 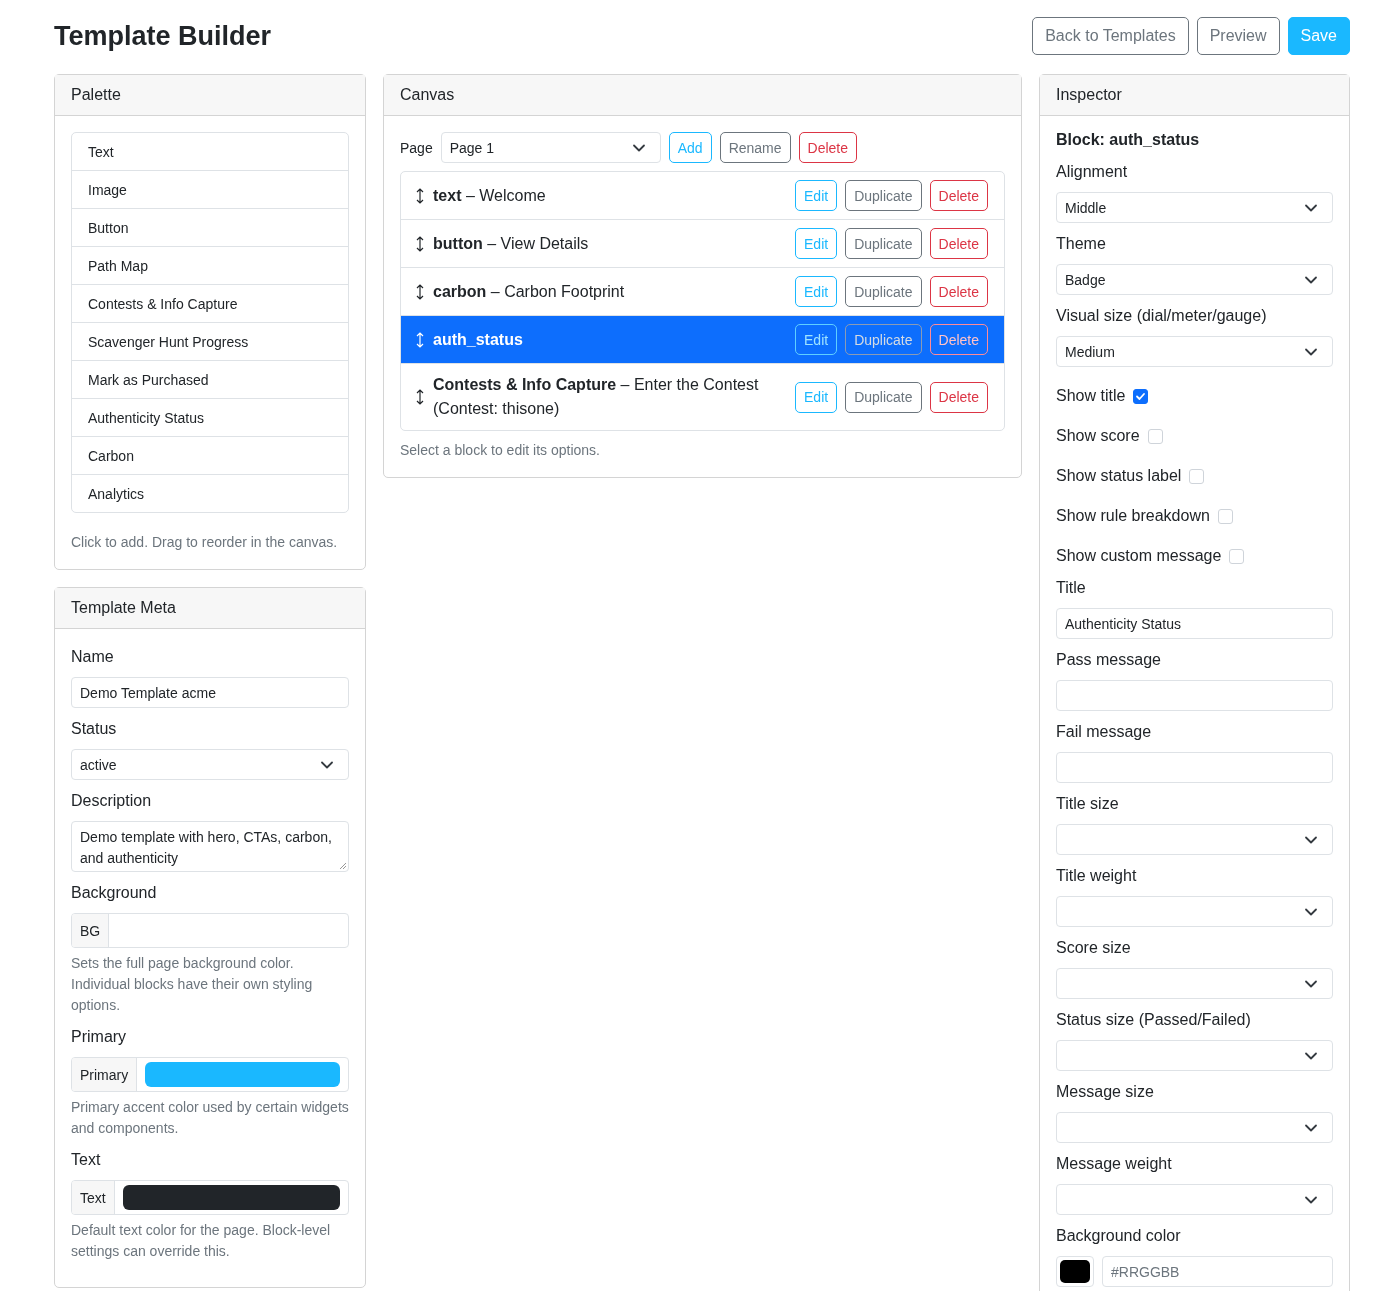 I want to click on field-label: Text, so click(x=86, y=1160).